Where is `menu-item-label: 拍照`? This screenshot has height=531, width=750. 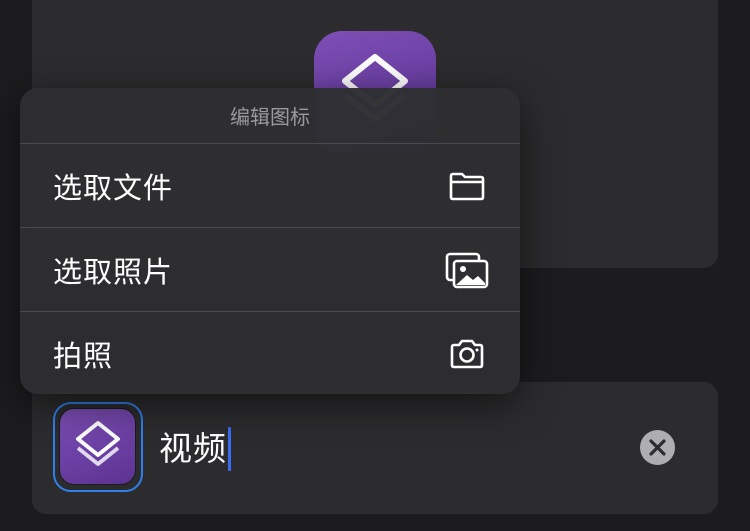
menu-item-label: 拍照 is located at coordinates (83, 355).